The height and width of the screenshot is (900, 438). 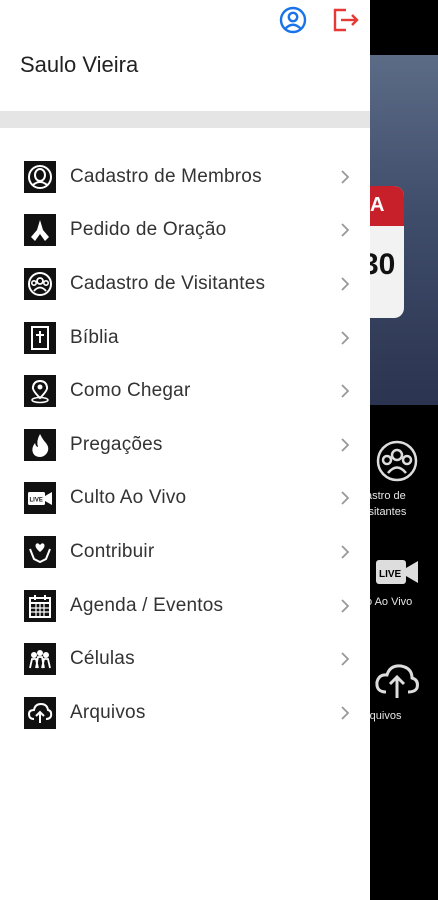 I want to click on user-name: Saulo Vieira, so click(x=79, y=64).